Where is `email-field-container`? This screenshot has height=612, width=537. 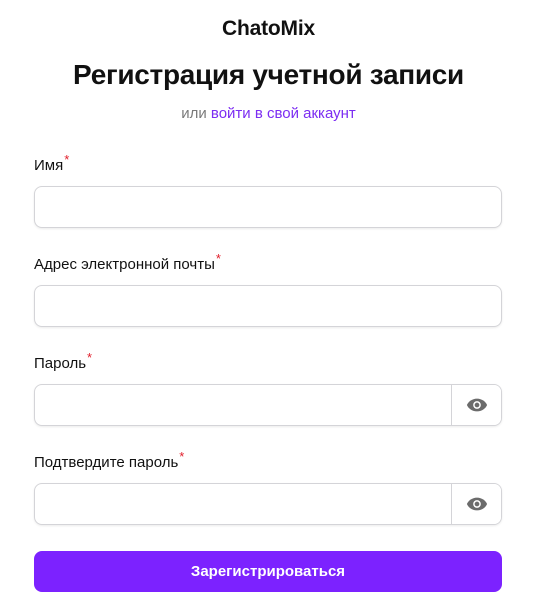
email-field-container is located at coordinates (268, 306).